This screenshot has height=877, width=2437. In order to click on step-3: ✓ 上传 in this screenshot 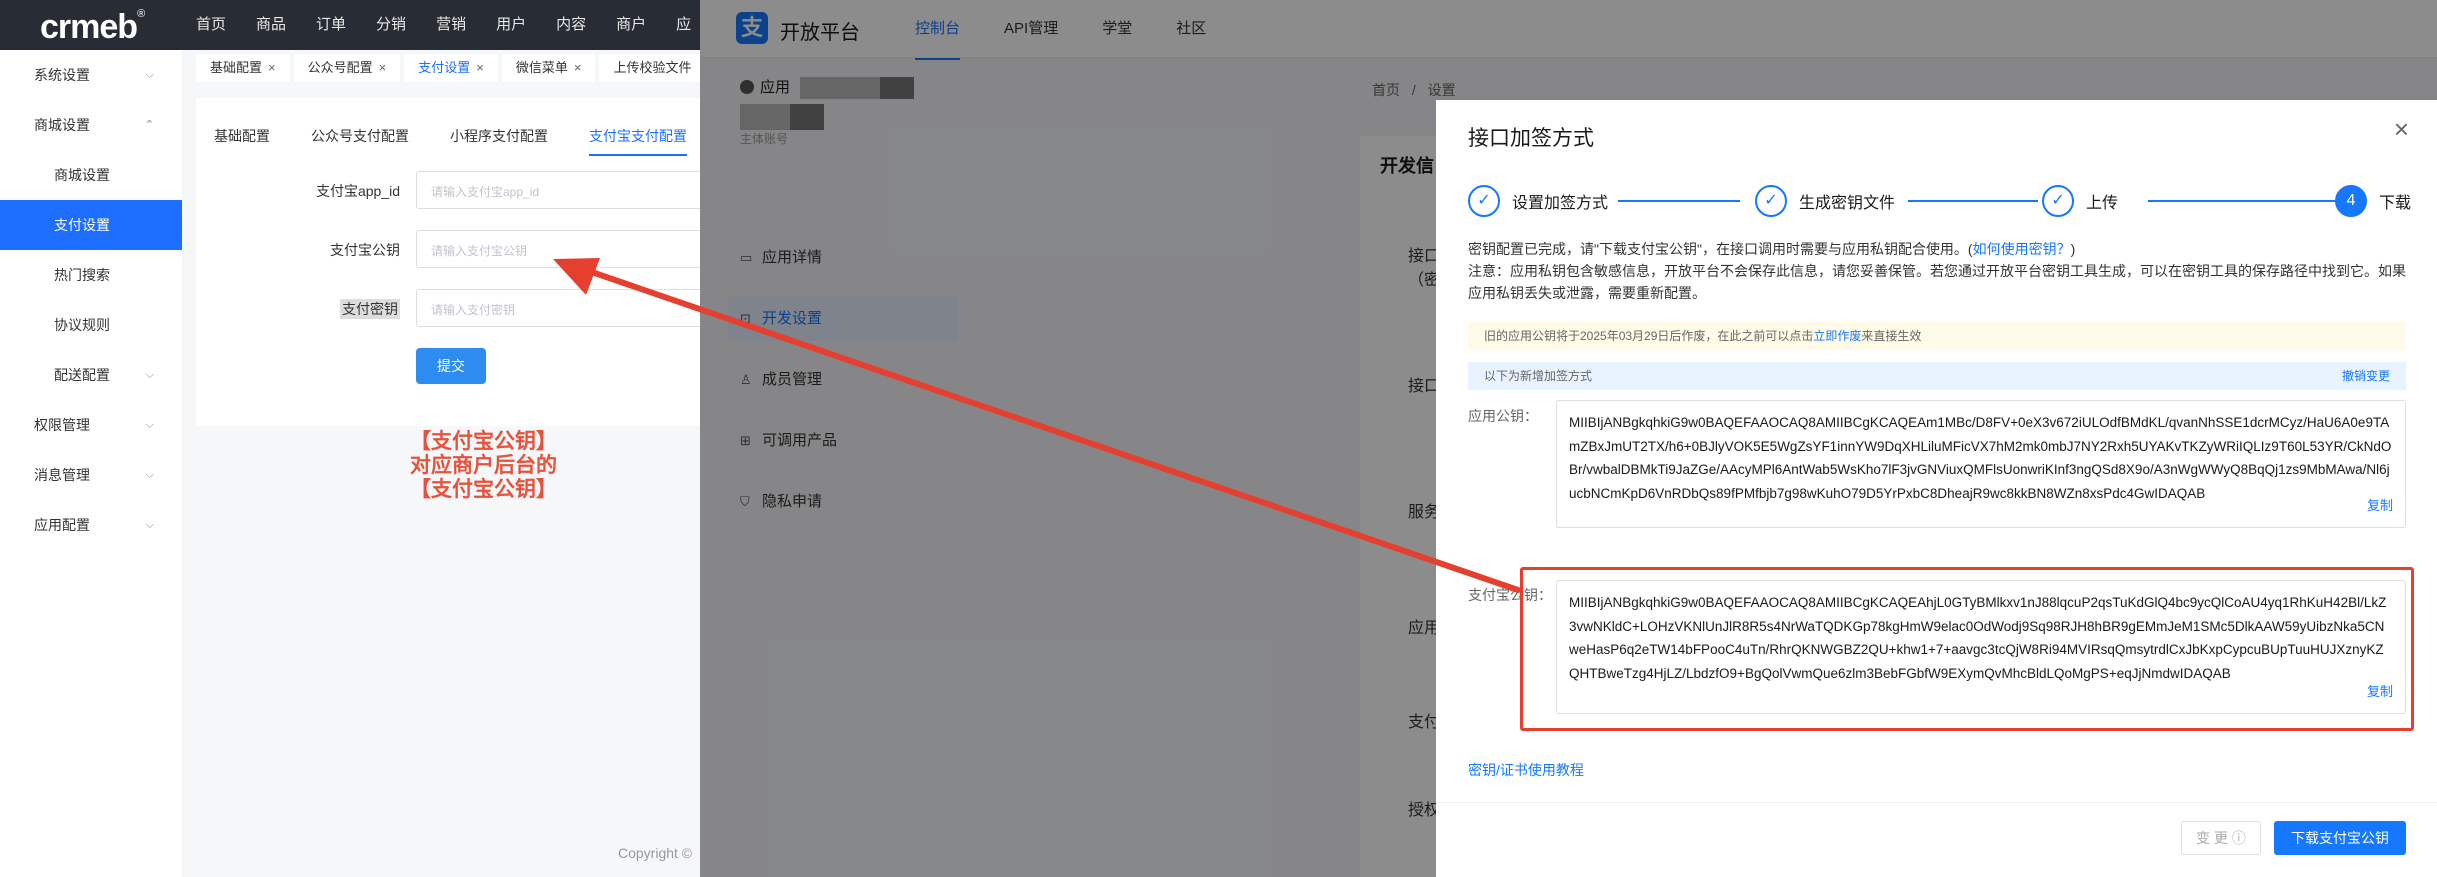, I will do `click(2080, 201)`.